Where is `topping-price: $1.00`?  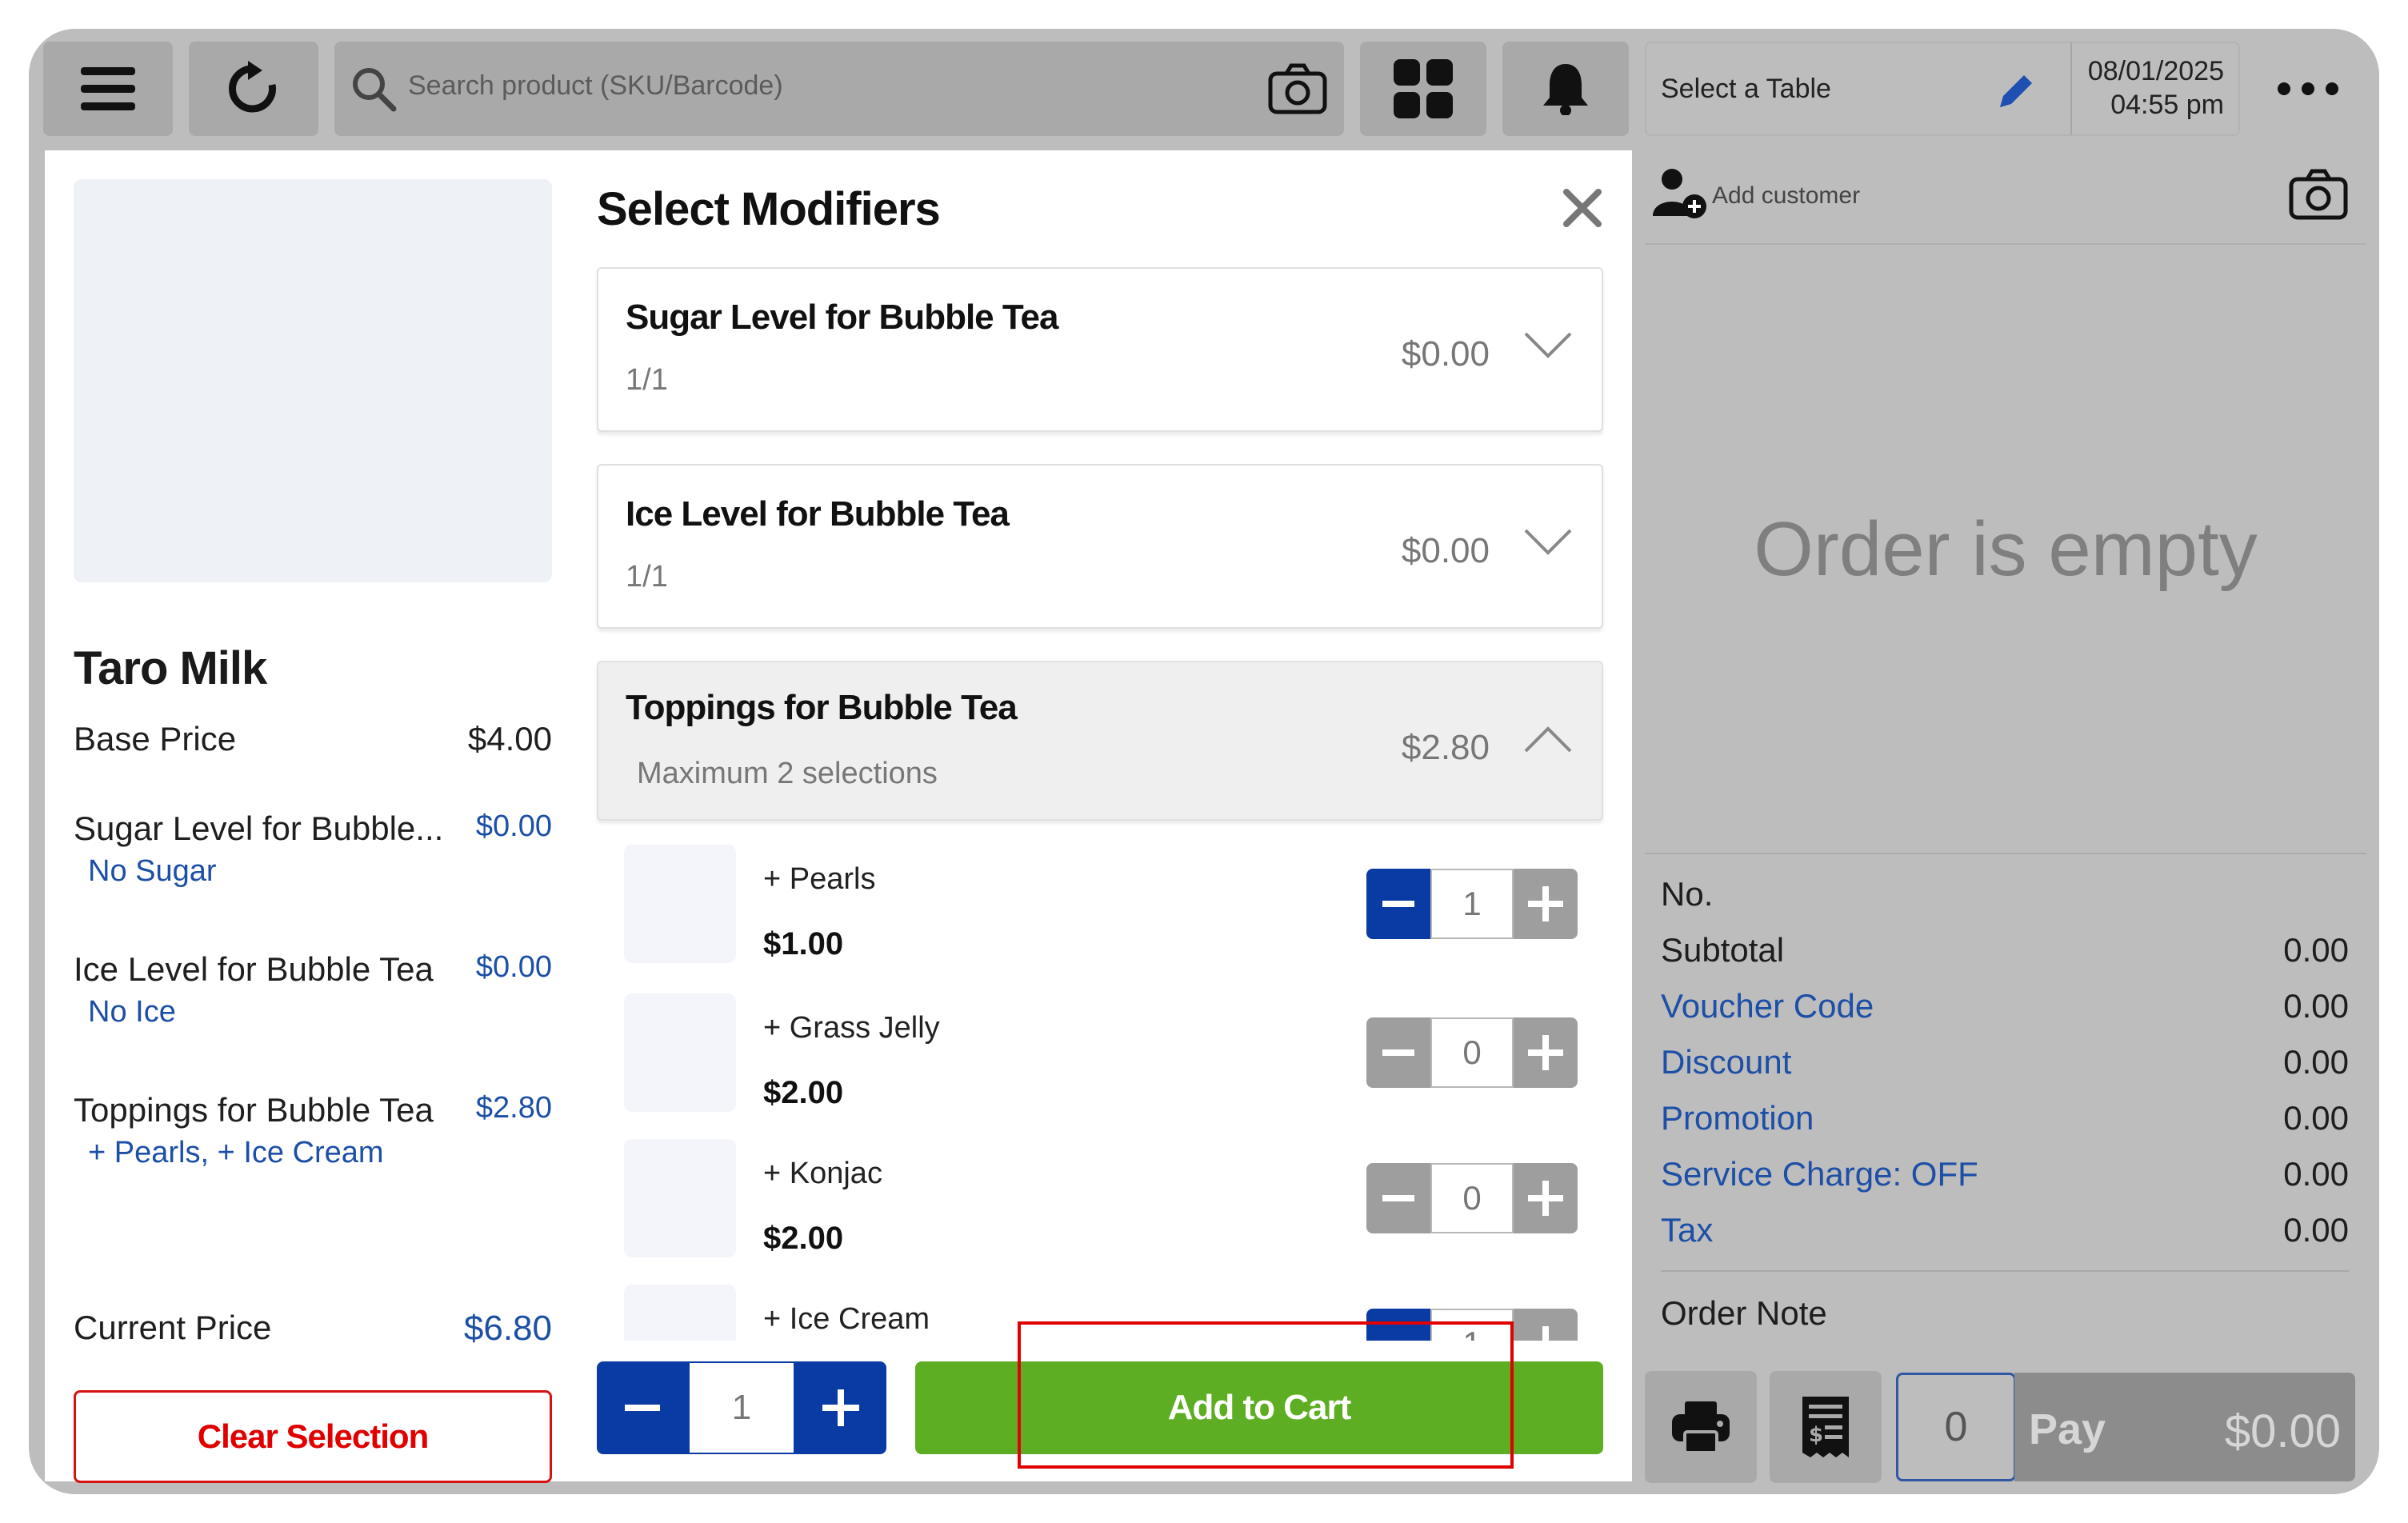
topping-price: $1.00 is located at coordinates (803, 944).